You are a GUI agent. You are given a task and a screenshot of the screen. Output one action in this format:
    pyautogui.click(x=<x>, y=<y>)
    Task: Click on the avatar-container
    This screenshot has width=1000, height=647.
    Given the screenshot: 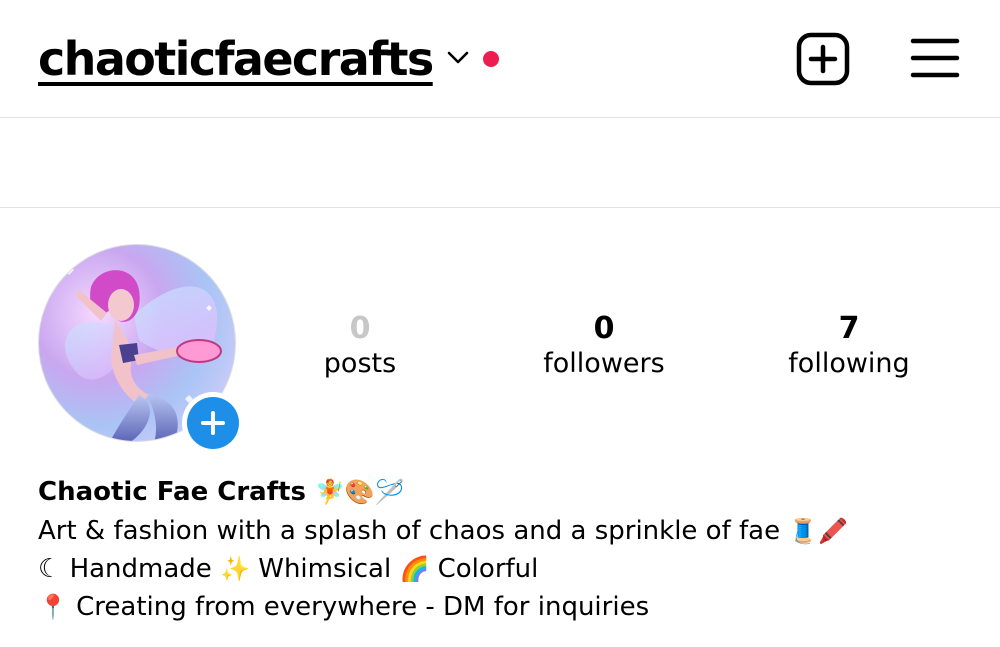 What is the action you would take?
    pyautogui.click(x=141, y=349)
    